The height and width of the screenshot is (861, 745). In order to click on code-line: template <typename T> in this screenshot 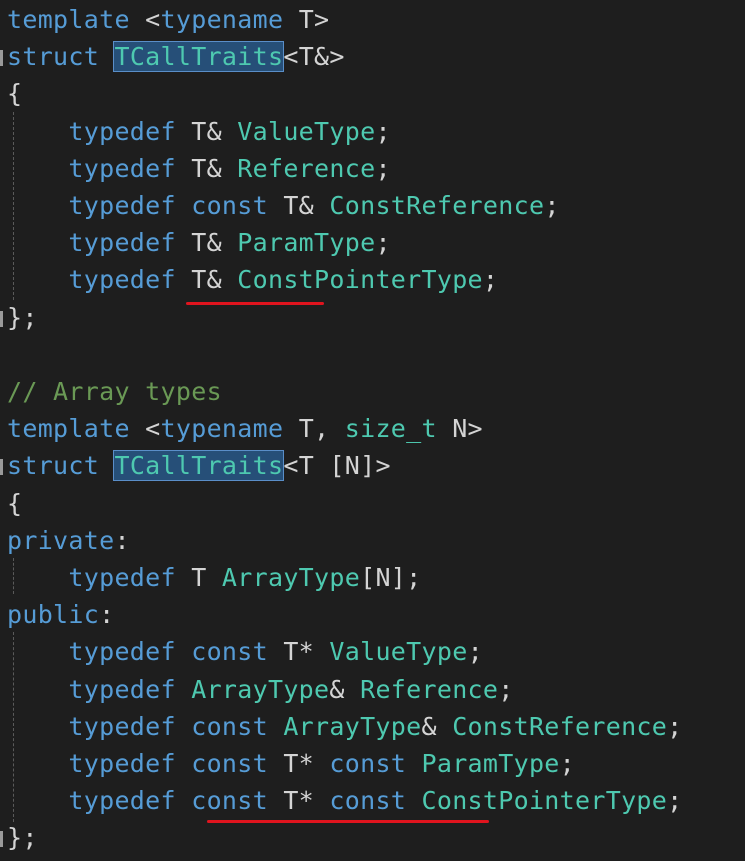, I will do `click(168, 19)`.